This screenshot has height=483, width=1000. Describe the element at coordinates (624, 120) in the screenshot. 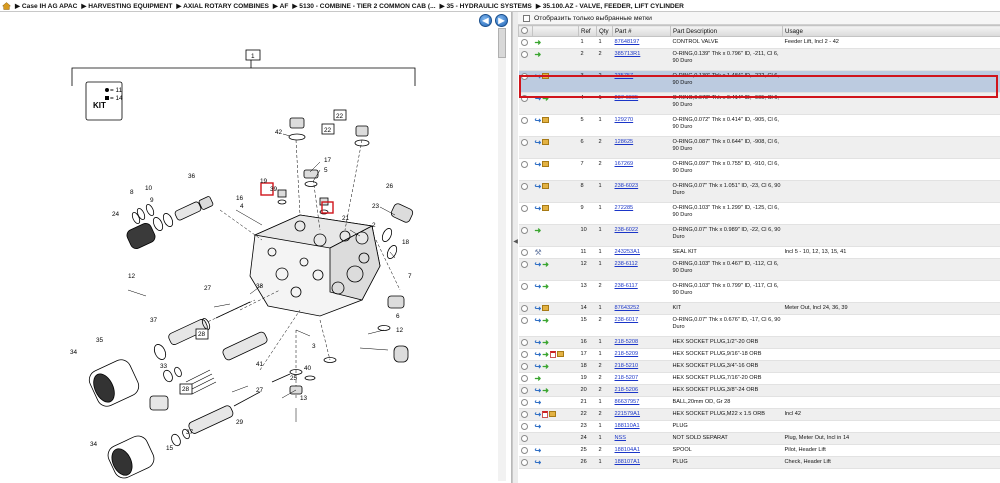

I see `part-number-link: 129270` at that location.